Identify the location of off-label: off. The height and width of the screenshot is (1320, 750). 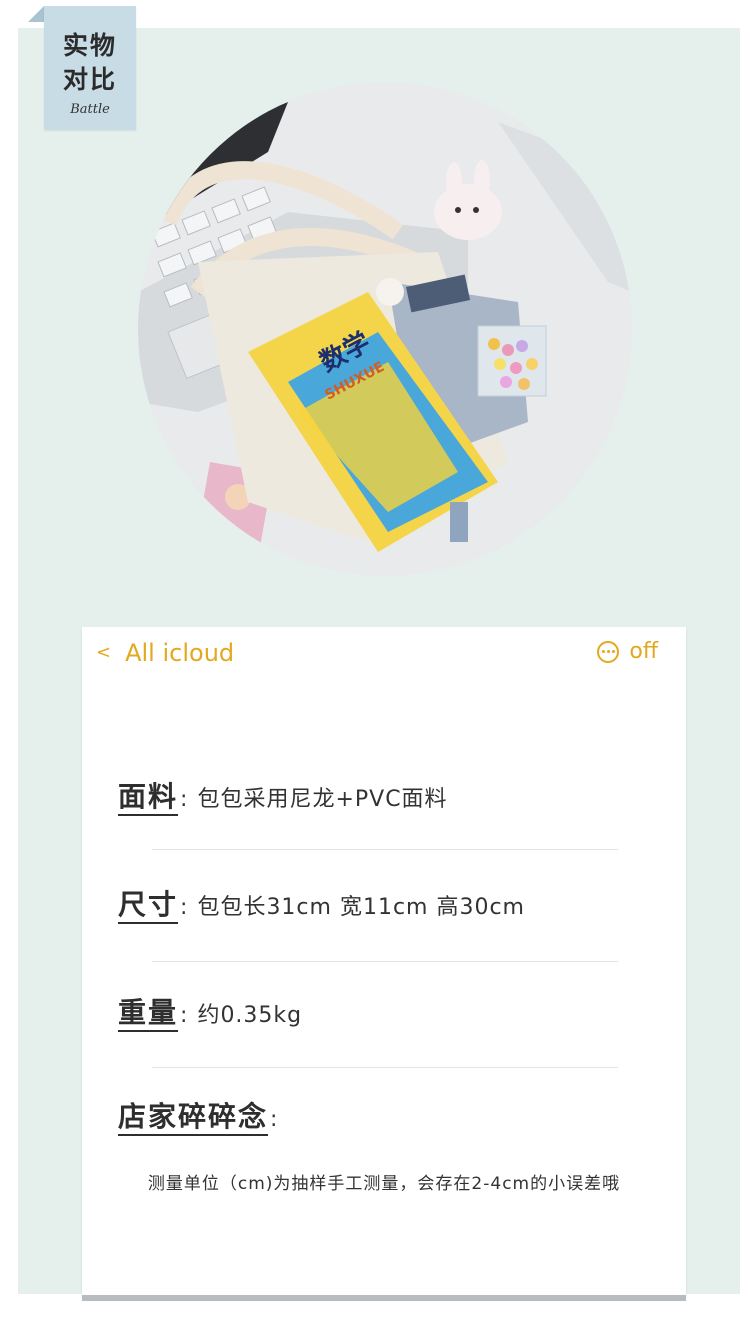
(643, 651).